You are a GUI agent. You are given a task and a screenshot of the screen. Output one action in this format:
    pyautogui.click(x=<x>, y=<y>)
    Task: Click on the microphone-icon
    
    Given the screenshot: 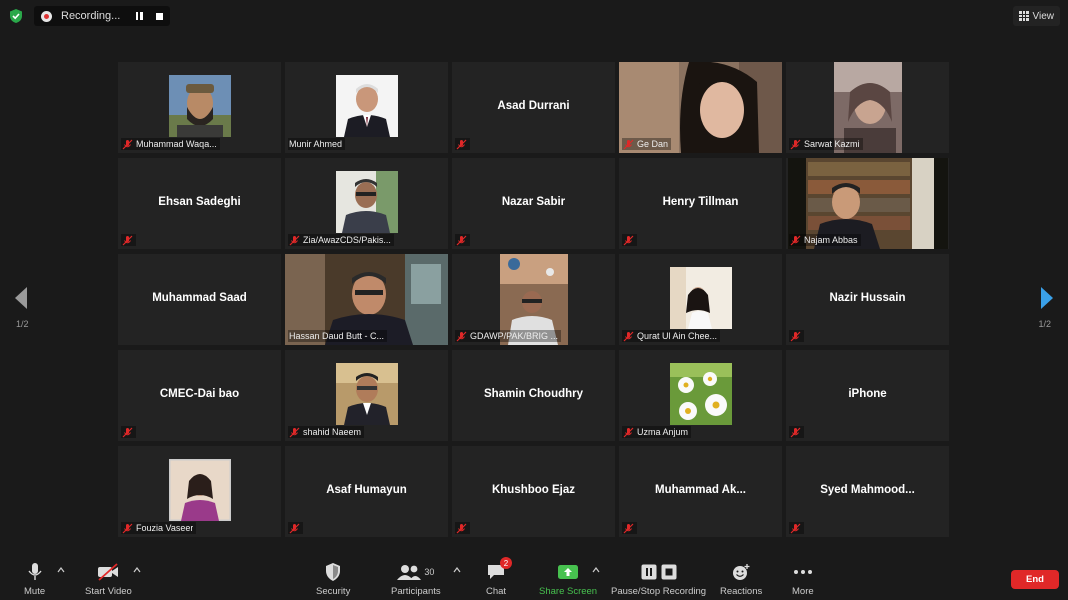 What is the action you would take?
    pyautogui.click(x=35, y=571)
    